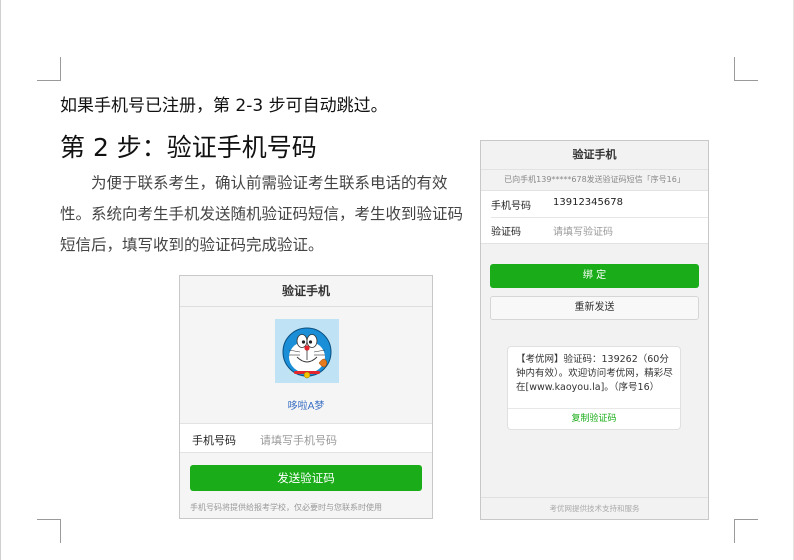 The width and height of the screenshot is (794, 560). Describe the element at coordinates (594, 497) in the screenshot. I see `footer-divider` at that location.